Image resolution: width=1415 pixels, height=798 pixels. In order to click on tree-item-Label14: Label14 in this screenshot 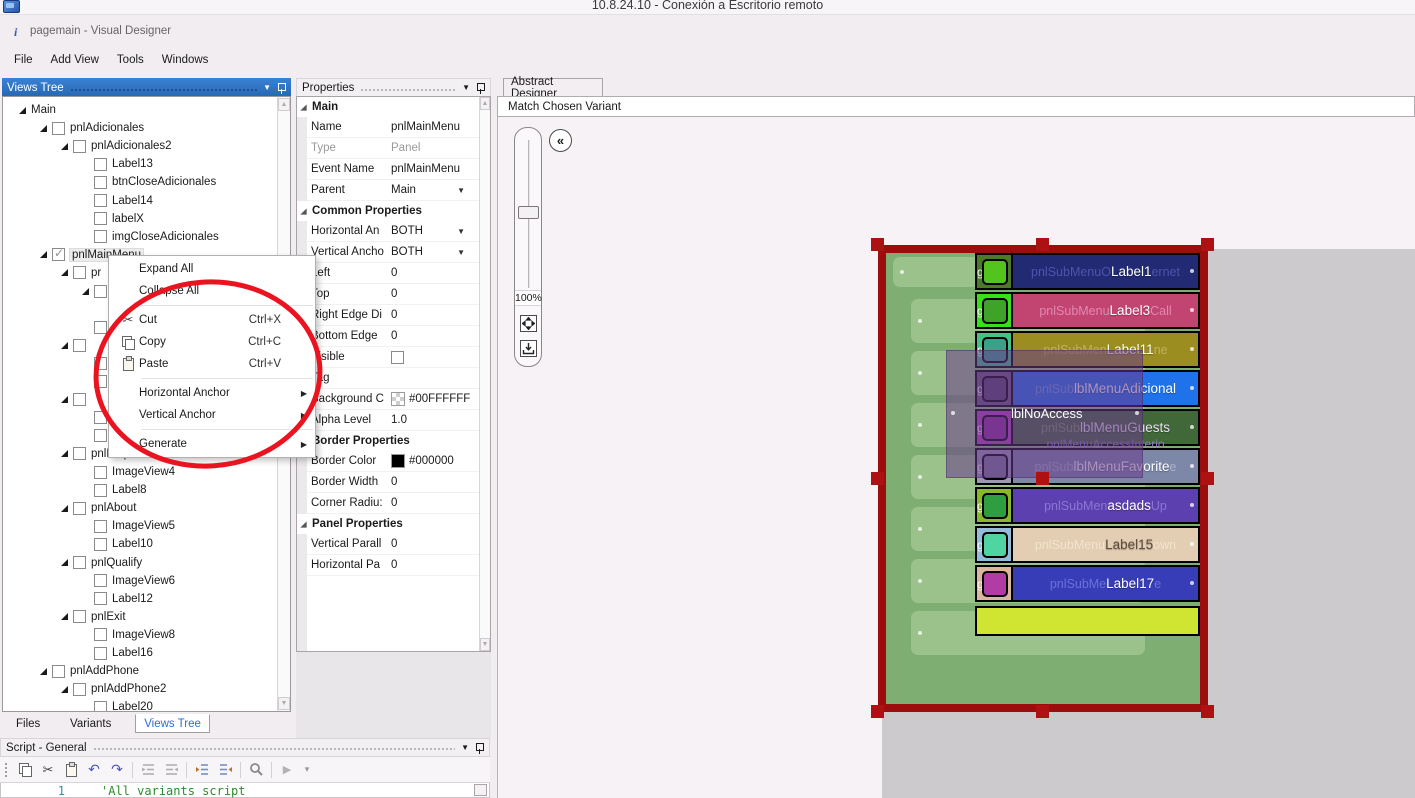, I will do `click(139, 201)`.